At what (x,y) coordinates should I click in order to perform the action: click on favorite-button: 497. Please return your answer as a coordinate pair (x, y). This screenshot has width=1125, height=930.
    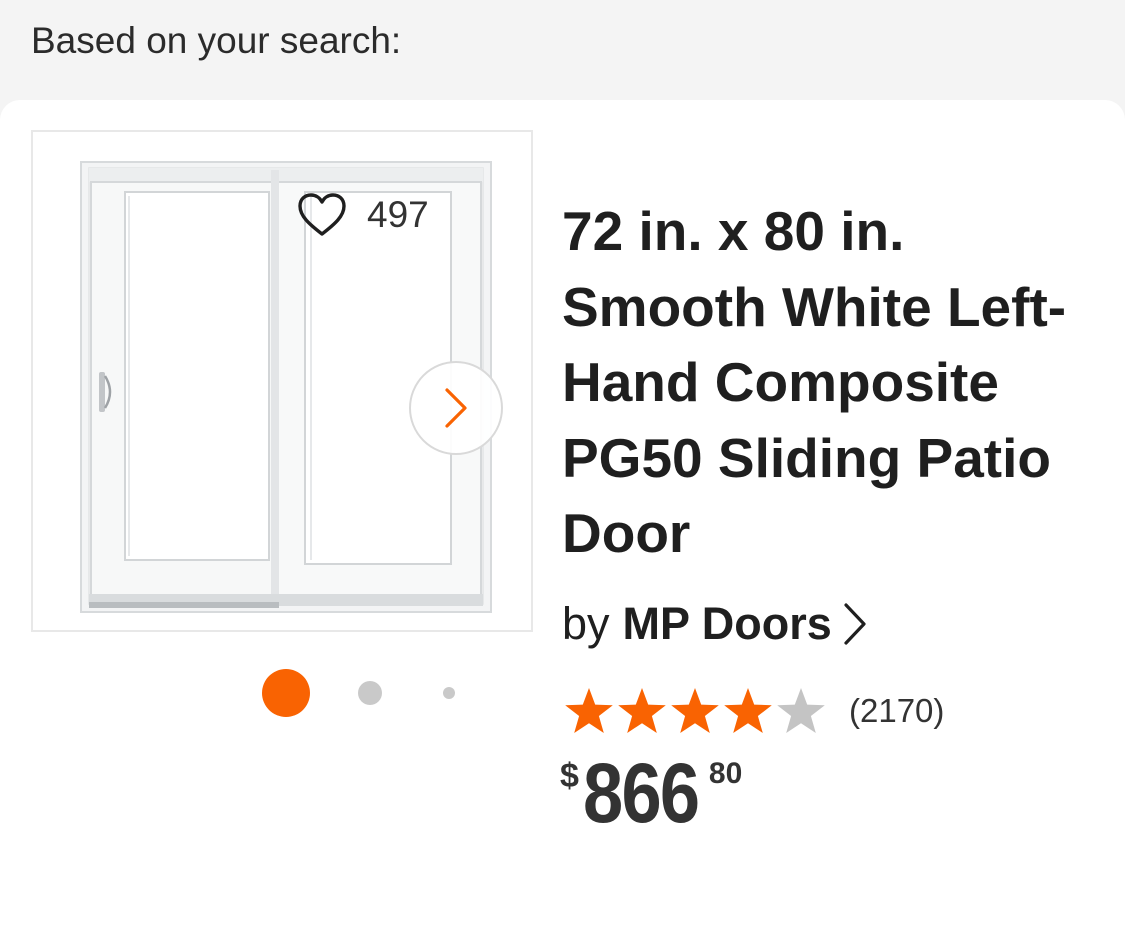
    Looking at the image, I should click on (363, 215).